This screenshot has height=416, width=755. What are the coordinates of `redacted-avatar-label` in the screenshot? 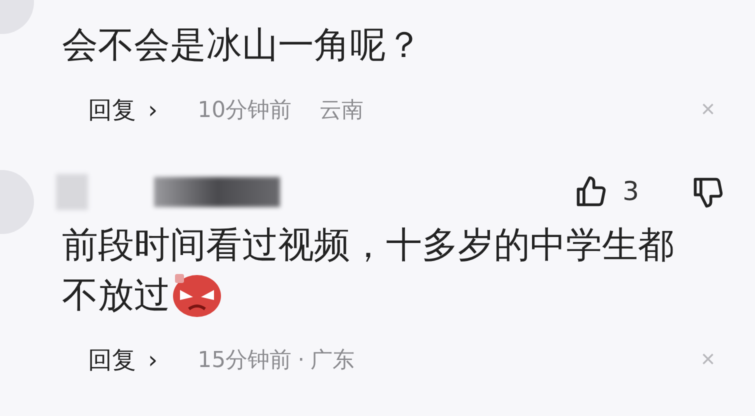 It's located at (72, 192).